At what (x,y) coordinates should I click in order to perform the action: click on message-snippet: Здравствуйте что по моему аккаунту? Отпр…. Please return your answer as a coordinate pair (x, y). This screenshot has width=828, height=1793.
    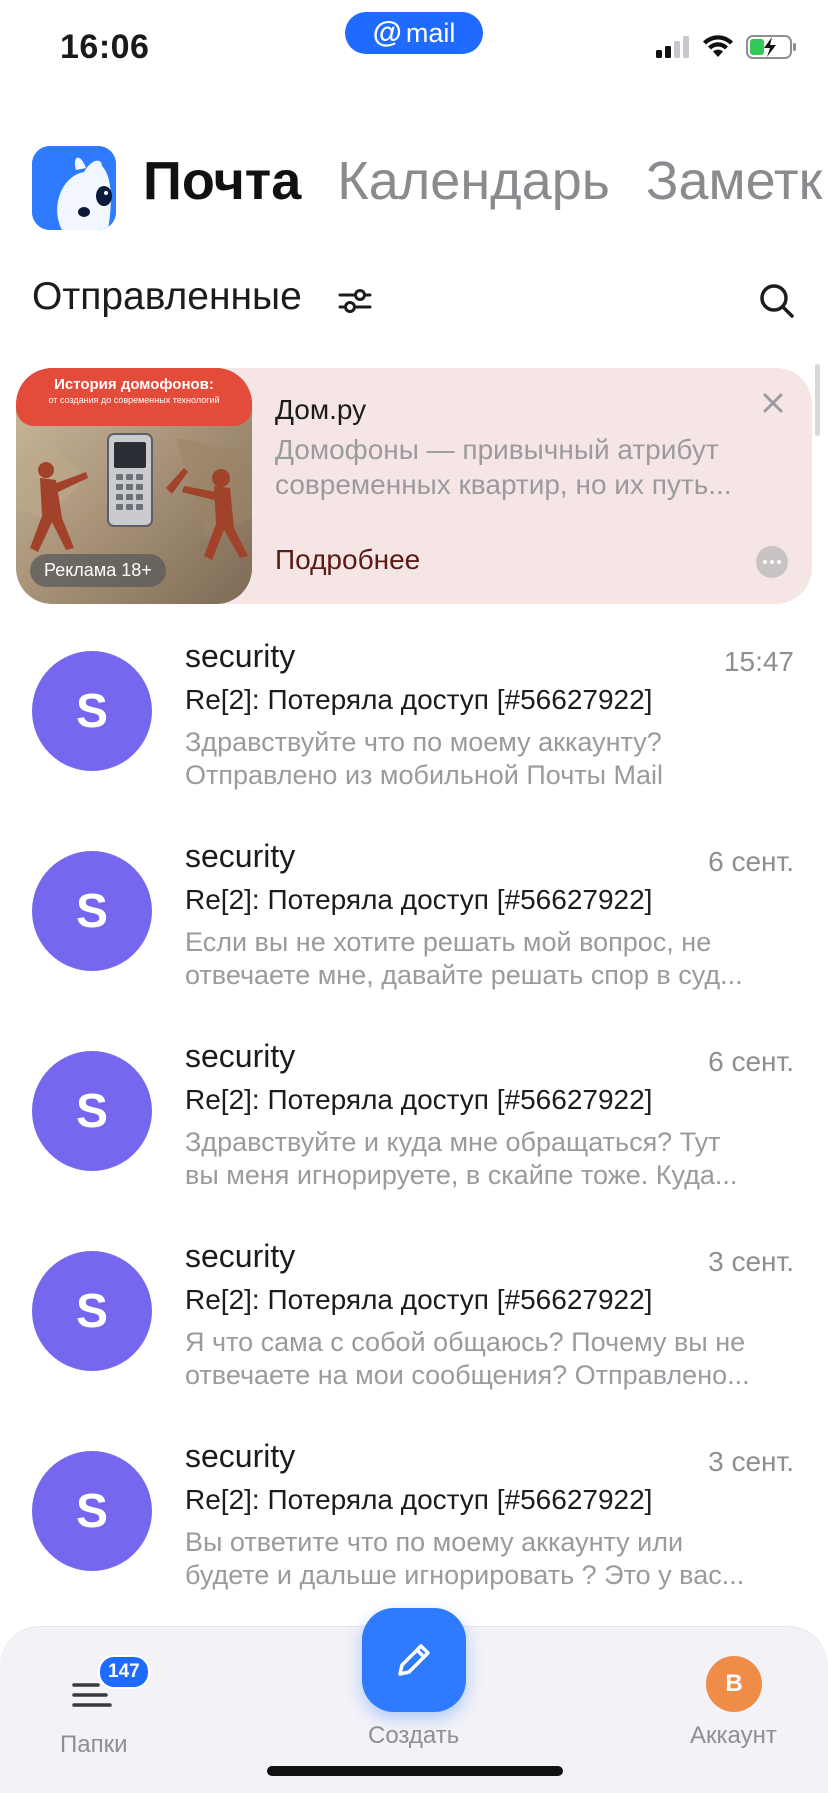
    Looking at the image, I should click on (487, 759).